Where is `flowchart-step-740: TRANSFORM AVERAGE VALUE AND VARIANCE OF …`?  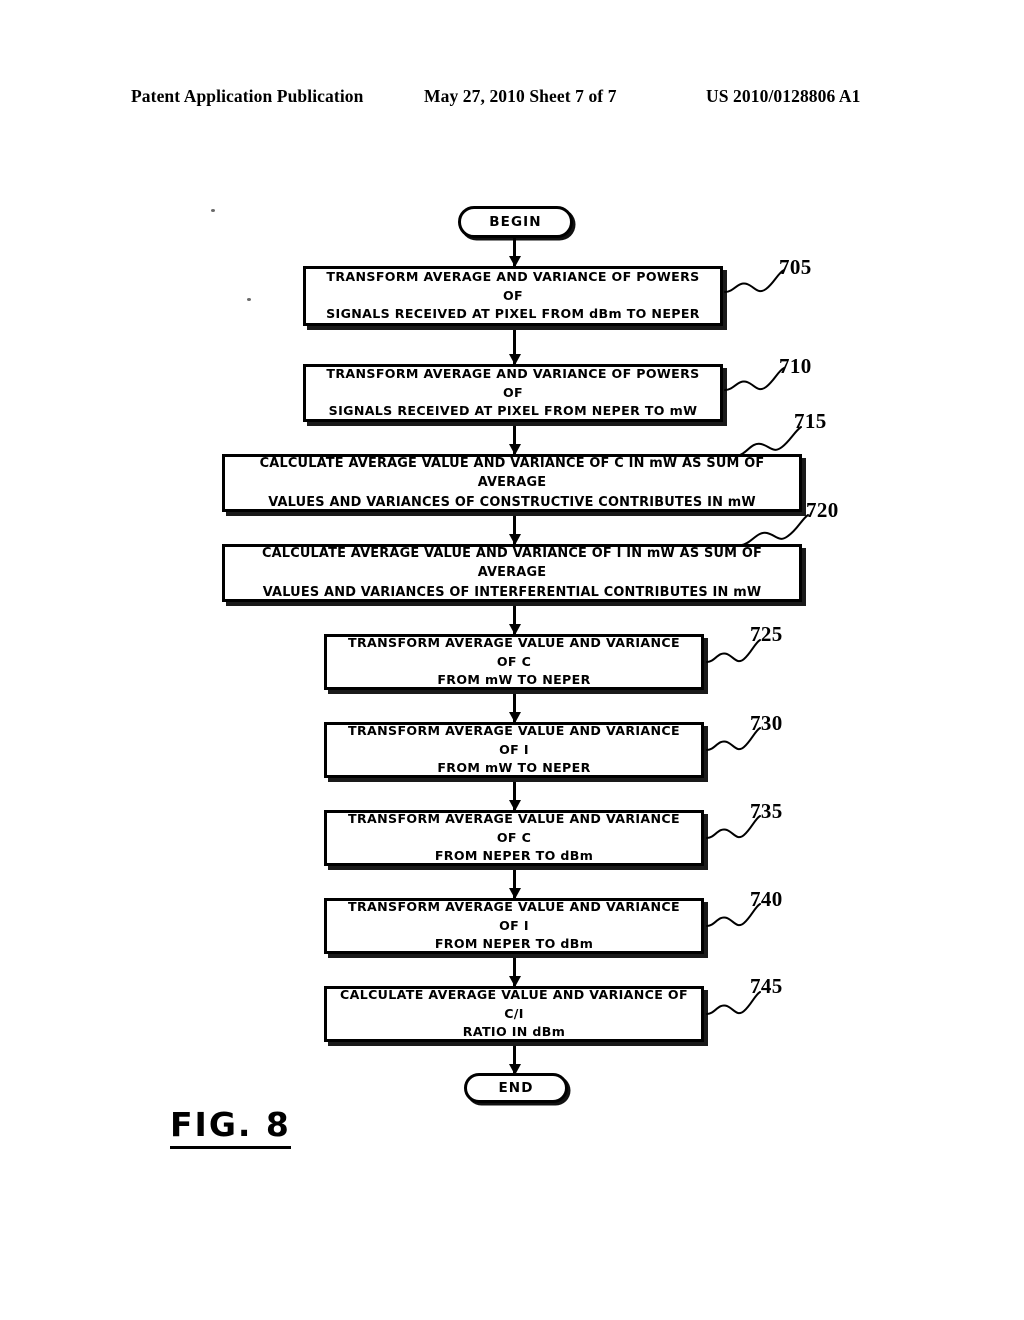
flowchart-step-740: TRANSFORM AVERAGE VALUE AND VARIANCE OF … is located at coordinates (514, 926).